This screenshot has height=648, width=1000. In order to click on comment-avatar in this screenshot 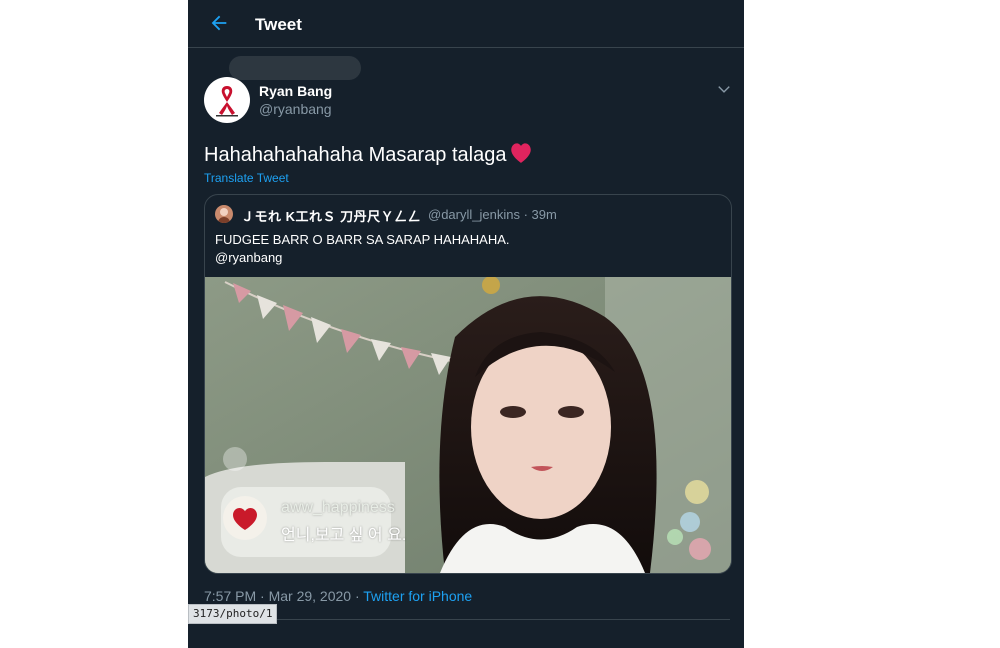, I will do `click(245, 518)`.